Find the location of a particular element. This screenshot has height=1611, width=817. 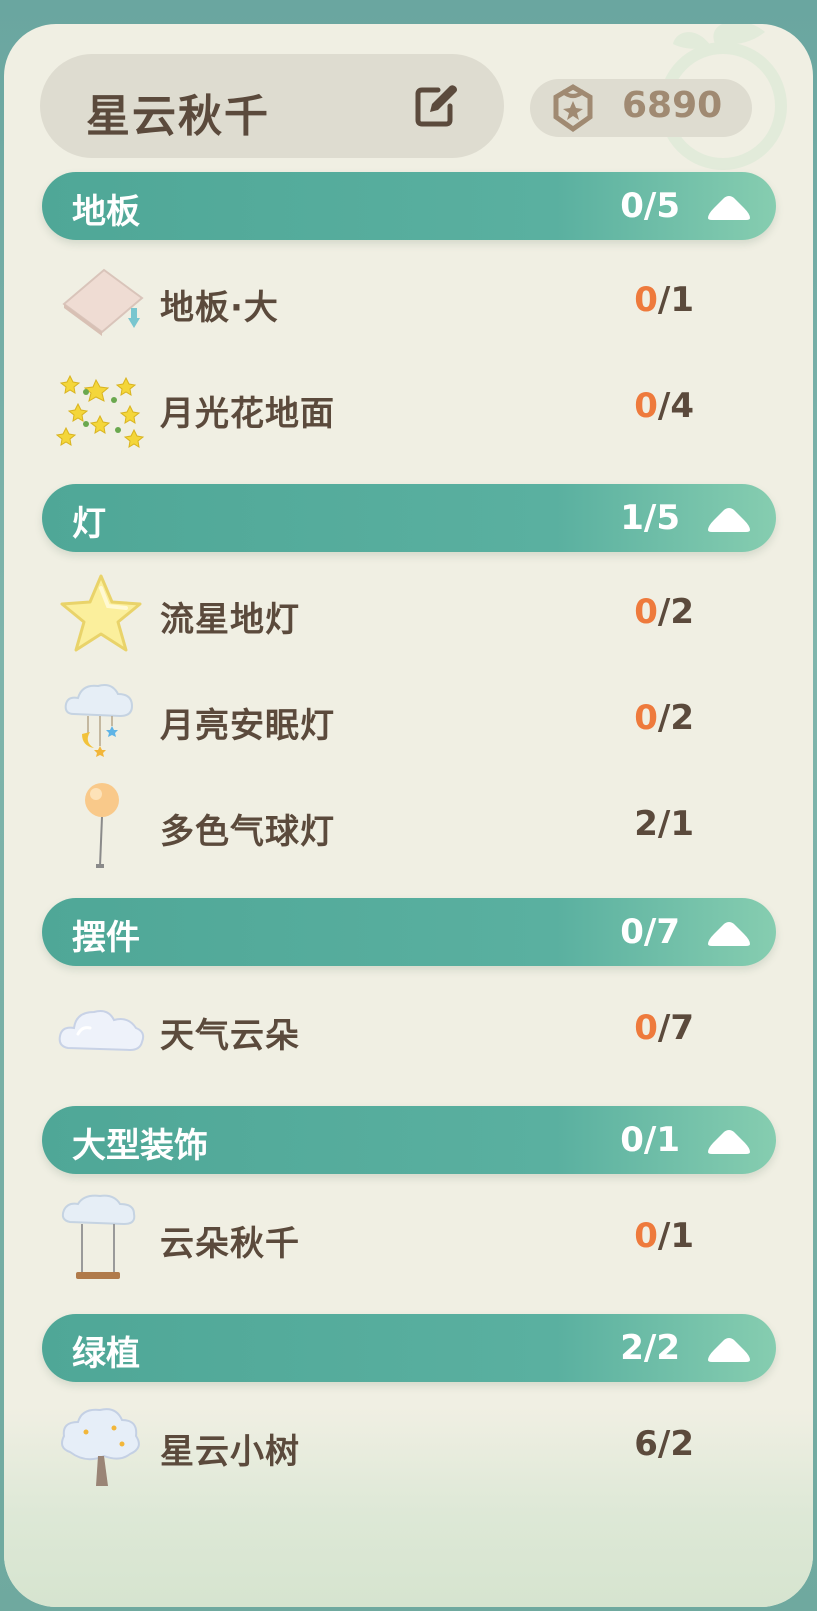

currency-value: 6890 is located at coordinates (672, 105).